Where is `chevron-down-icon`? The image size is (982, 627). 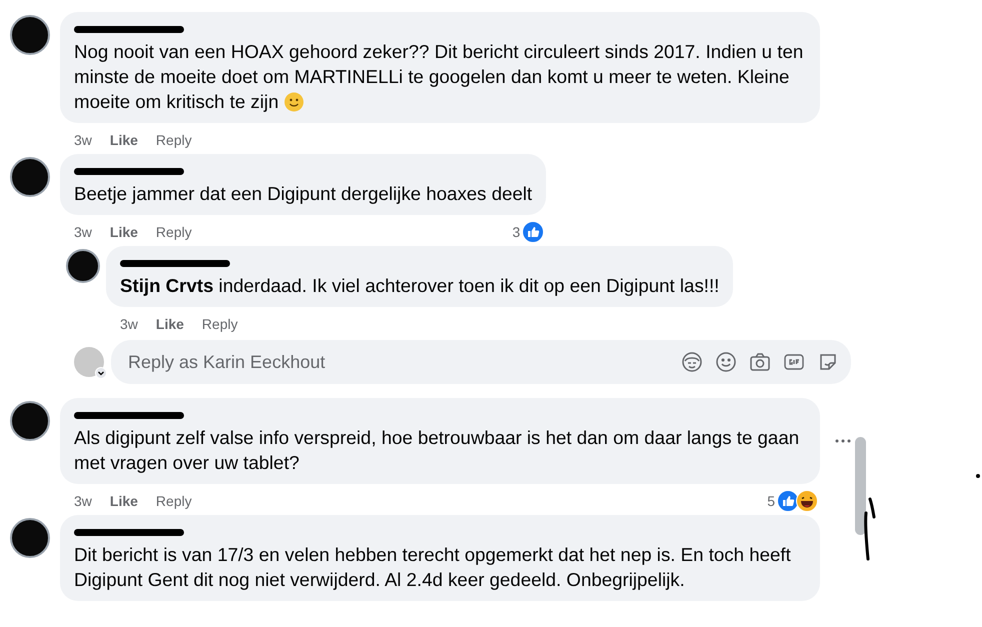
chevron-down-icon is located at coordinates (101, 373).